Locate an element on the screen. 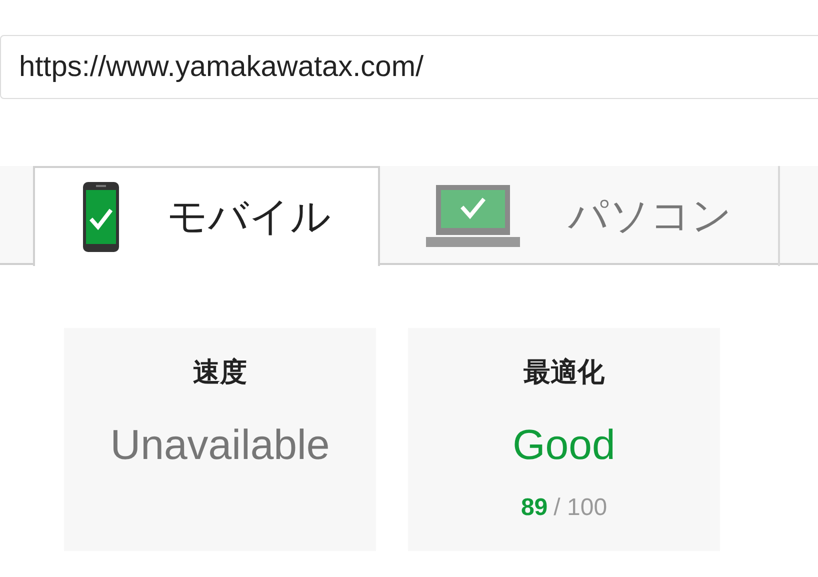 Image resolution: width=818 pixels, height=577 pixels. laptop-check-icon is located at coordinates (473, 216).